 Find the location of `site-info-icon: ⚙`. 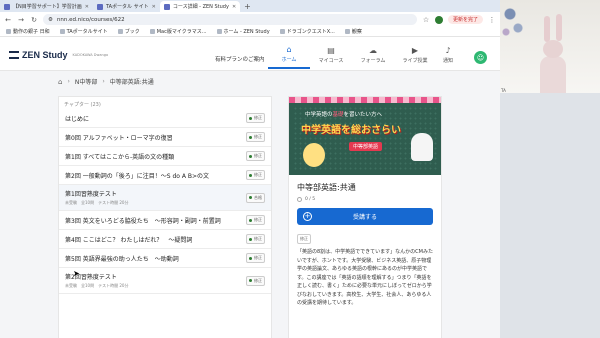

site-info-icon: ⚙ is located at coordinates (50, 20).